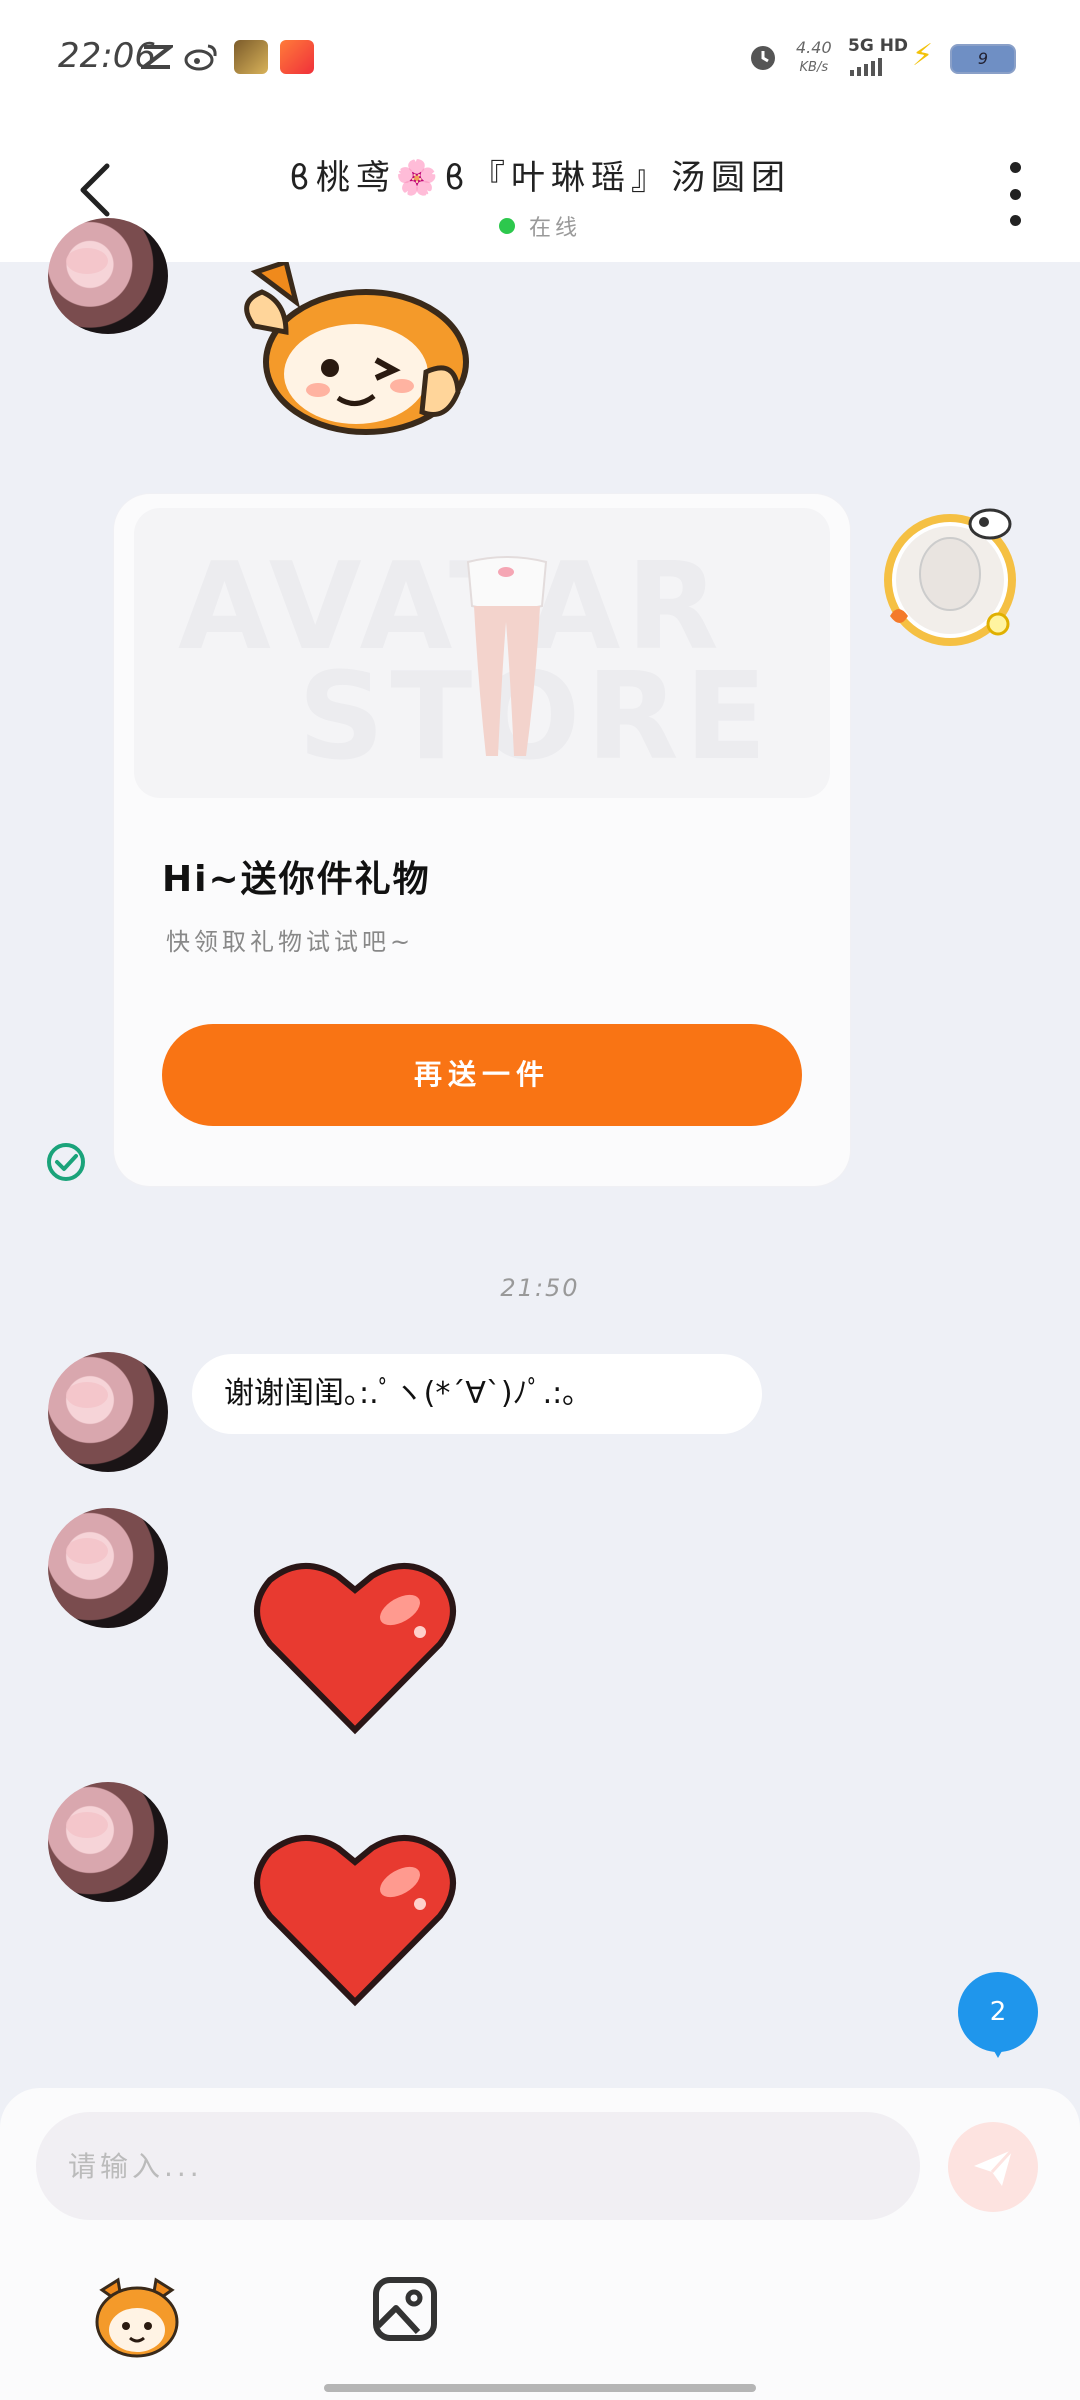 The image size is (1080, 2400). I want to click on message-bubble: 谢谢闺闺｡:.ﾟヽ(*´∀`)ﾉﾟ.:｡, so click(477, 1394).